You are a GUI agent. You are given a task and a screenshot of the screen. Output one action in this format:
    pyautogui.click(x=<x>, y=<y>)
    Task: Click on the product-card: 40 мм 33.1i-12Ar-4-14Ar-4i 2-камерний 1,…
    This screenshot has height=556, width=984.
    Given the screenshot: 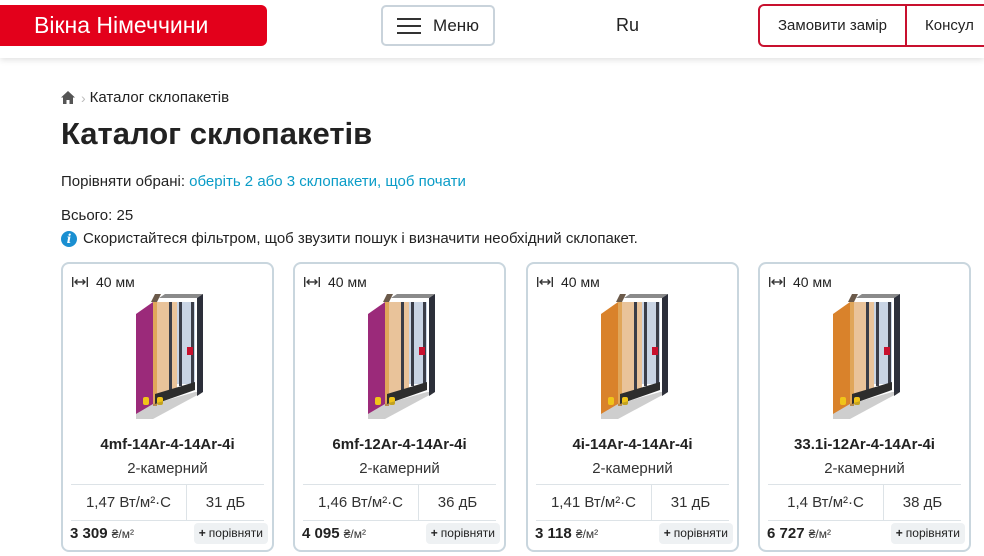 What is the action you would take?
    pyautogui.click(x=864, y=407)
    